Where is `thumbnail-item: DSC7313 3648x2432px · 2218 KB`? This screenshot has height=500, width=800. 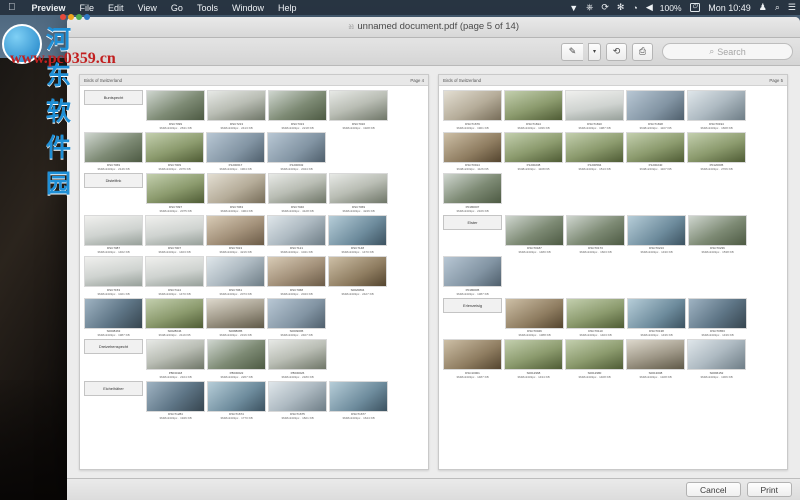 thumbnail-item: DSC7313 3648x2432px · 2218 KB is located at coordinates (297, 110).